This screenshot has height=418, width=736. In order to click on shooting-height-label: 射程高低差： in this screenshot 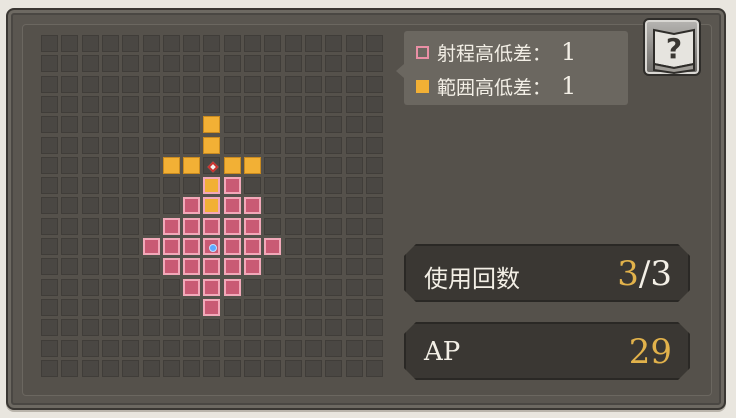, I will do `click(494, 53)`.